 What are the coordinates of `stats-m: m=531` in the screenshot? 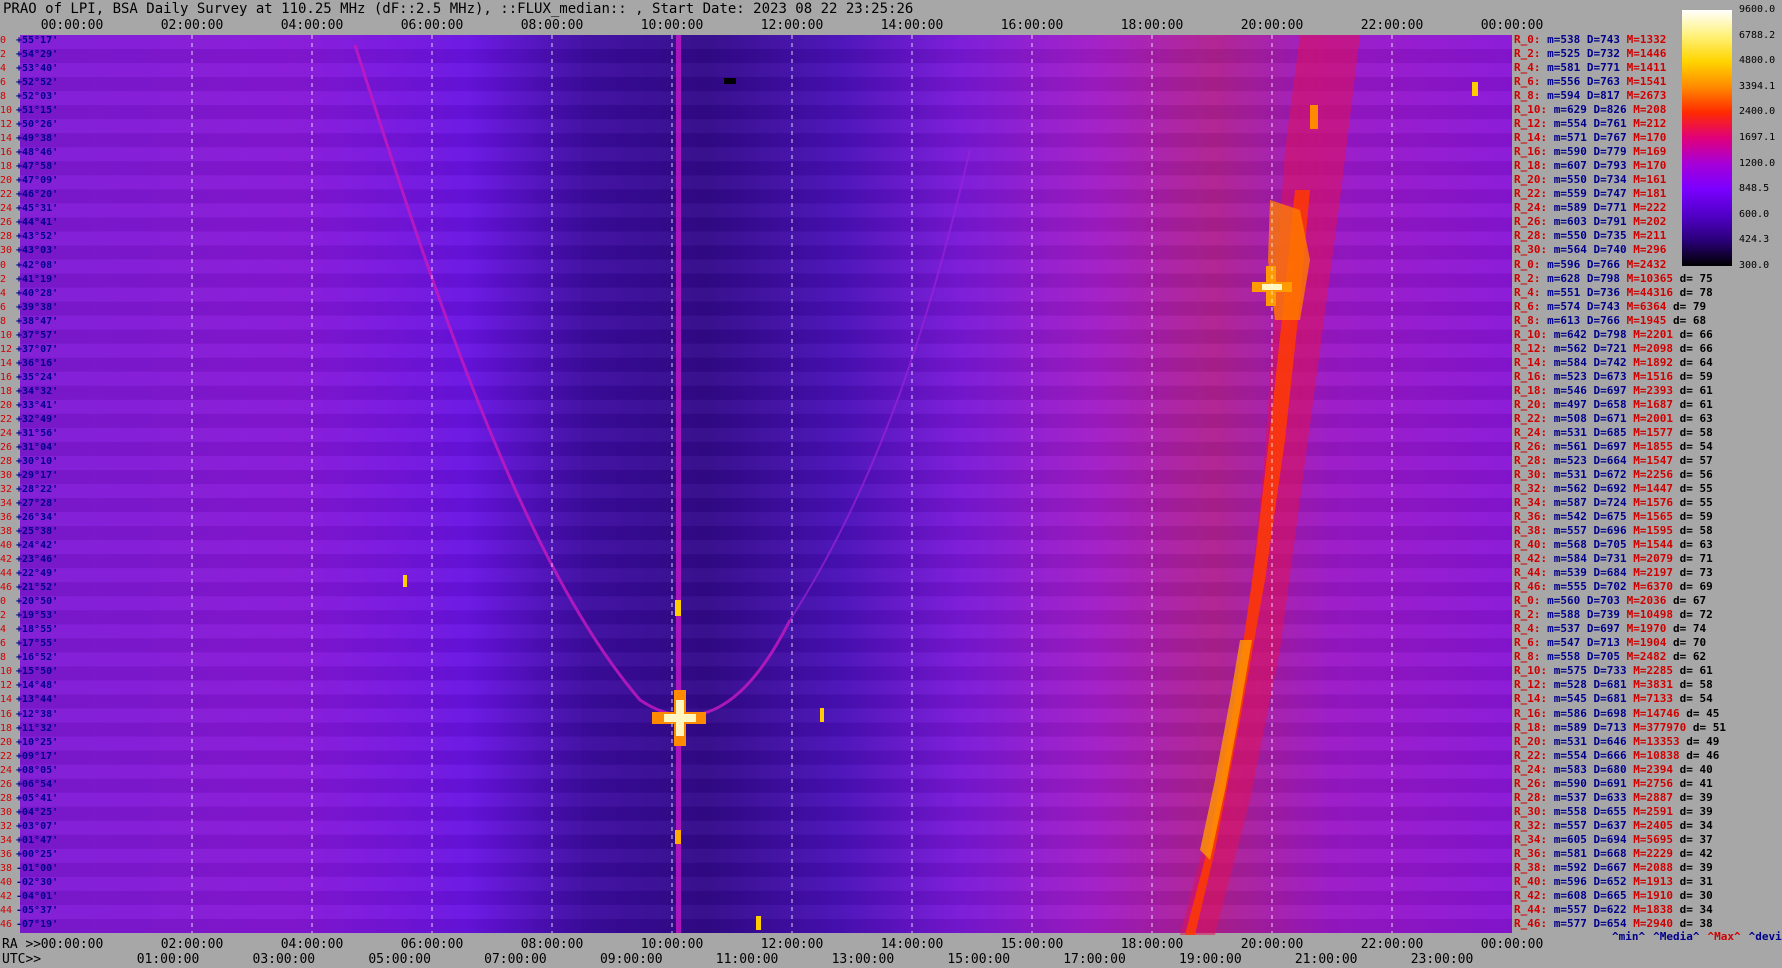 It's located at (1573, 741).